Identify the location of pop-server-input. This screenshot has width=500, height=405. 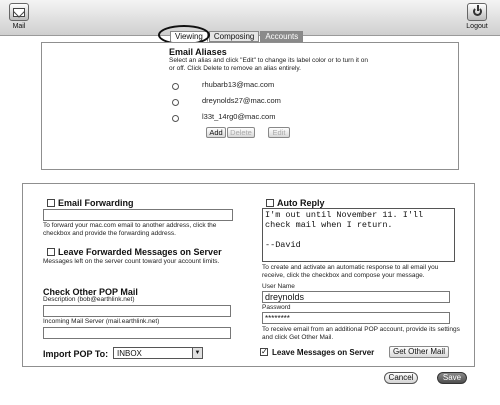
(137, 333).